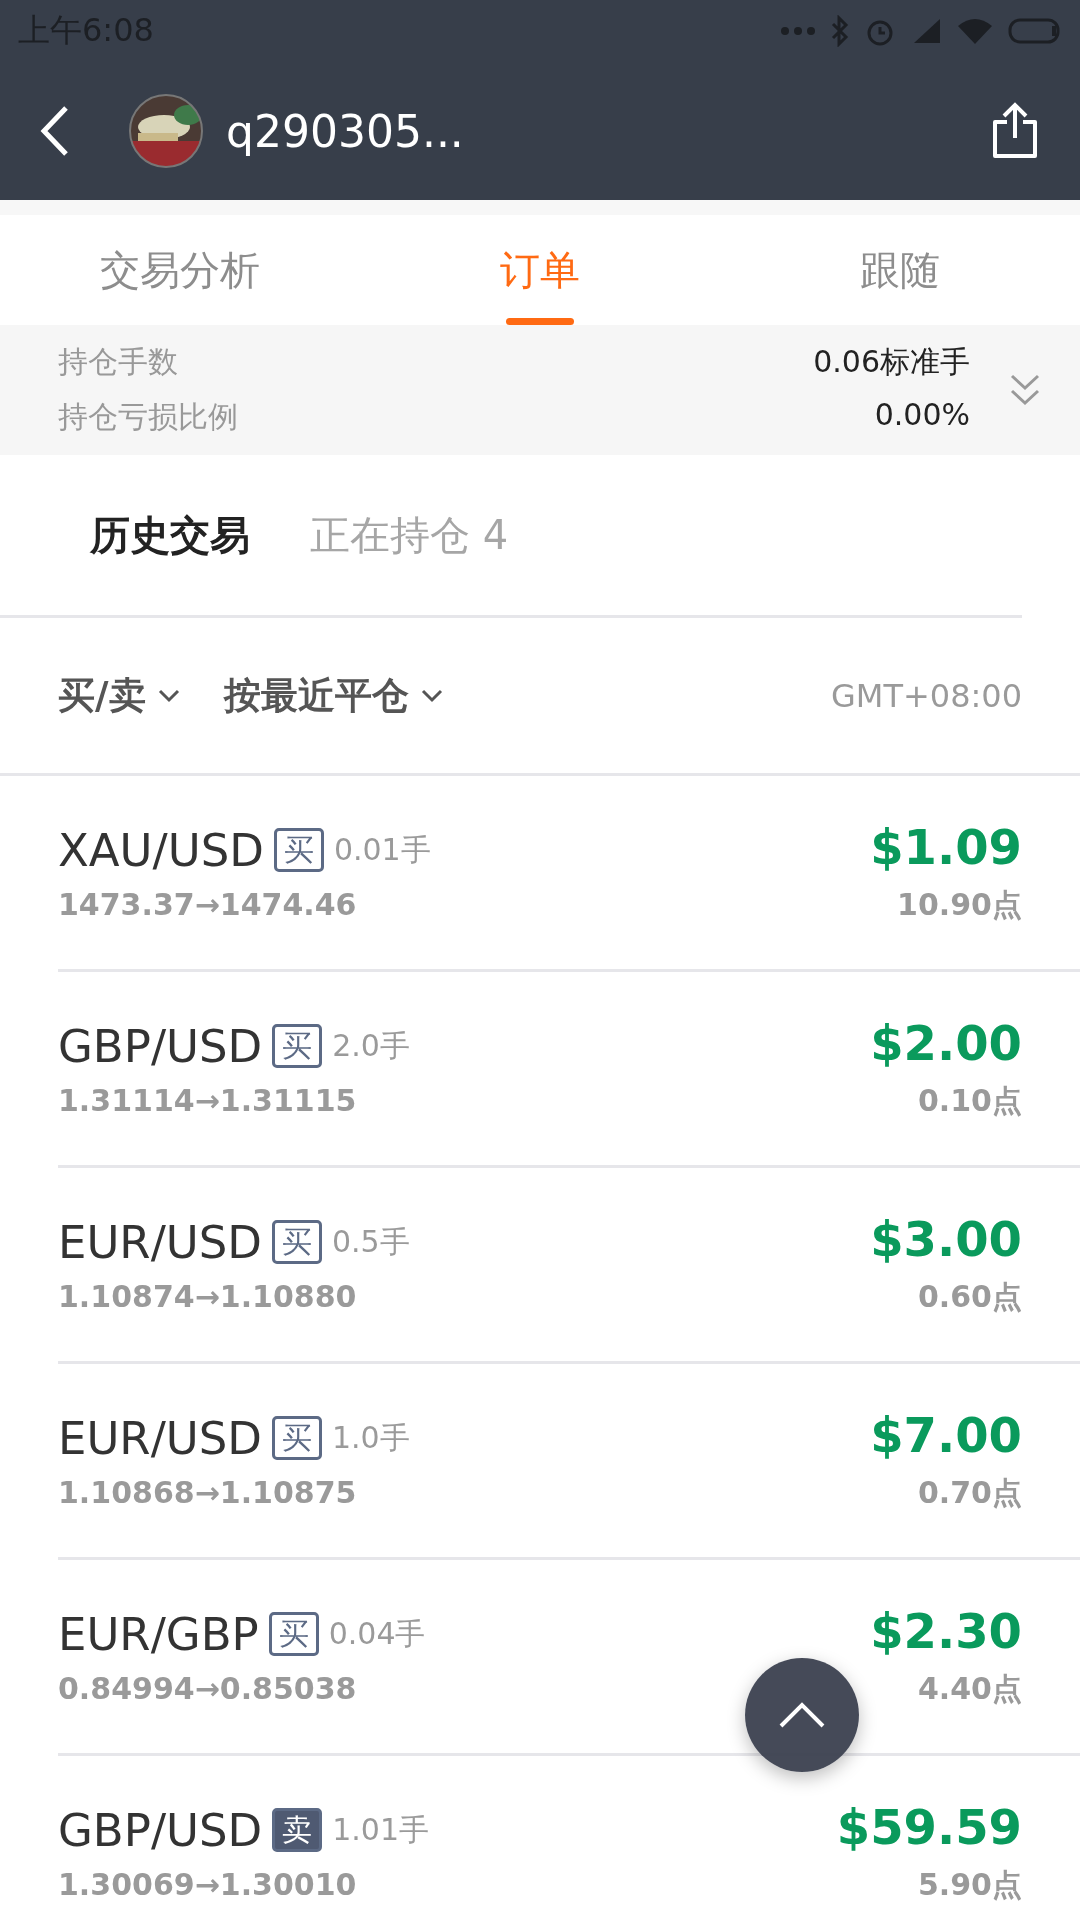  Describe the element at coordinates (180, 270) in the screenshot. I see `tab: 交易分析` at that location.